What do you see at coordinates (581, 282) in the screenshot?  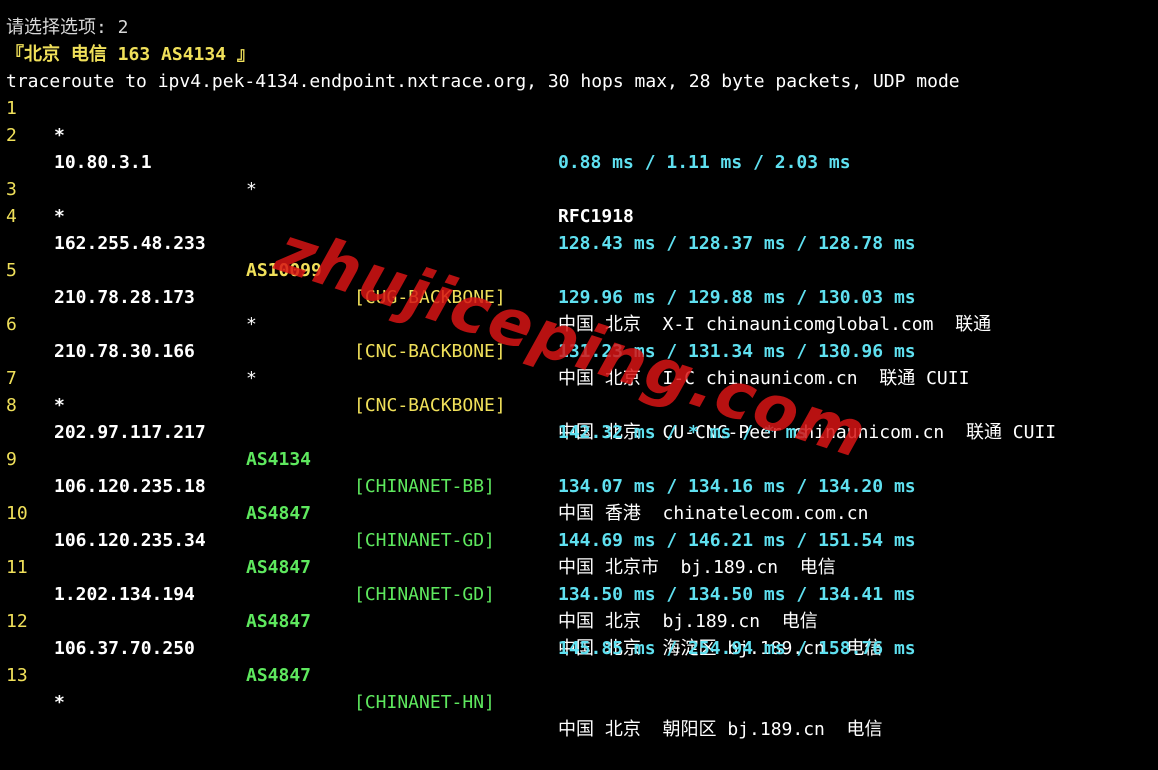 I see `hop-rtt-row: 129.96 ms / 129.88 ms / 130.03 ms` at bounding box center [581, 282].